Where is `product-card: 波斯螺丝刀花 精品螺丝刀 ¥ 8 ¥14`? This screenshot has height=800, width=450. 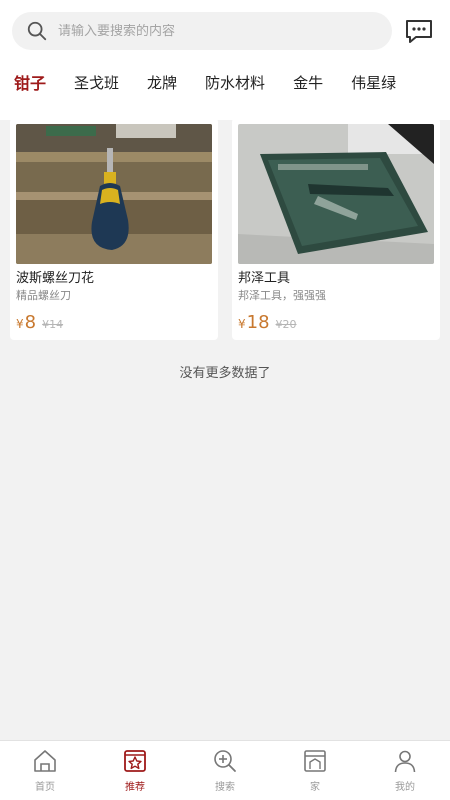
product-card: 波斯螺丝刀花 精品螺丝刀 ¥ 8 ¥14 is located at coordinates (114, 229).